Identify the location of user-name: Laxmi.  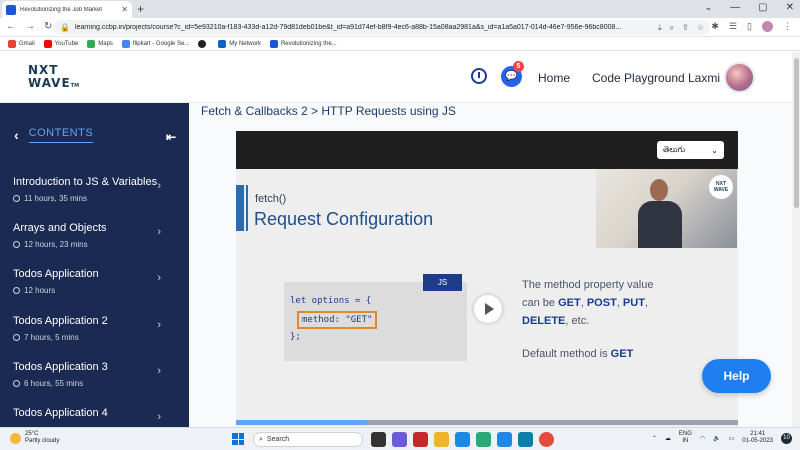
(704, 78).